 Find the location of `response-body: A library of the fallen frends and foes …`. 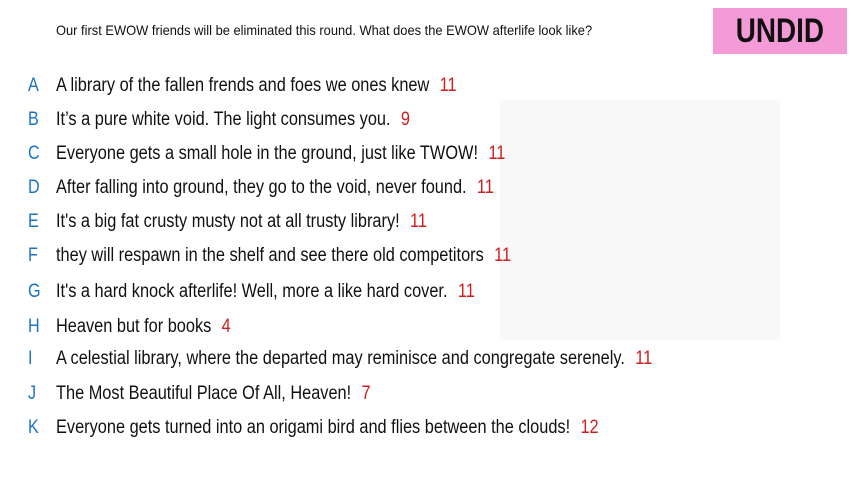

response-body: A library of the fallen frends and foes … is located at coordinates (243, 85).